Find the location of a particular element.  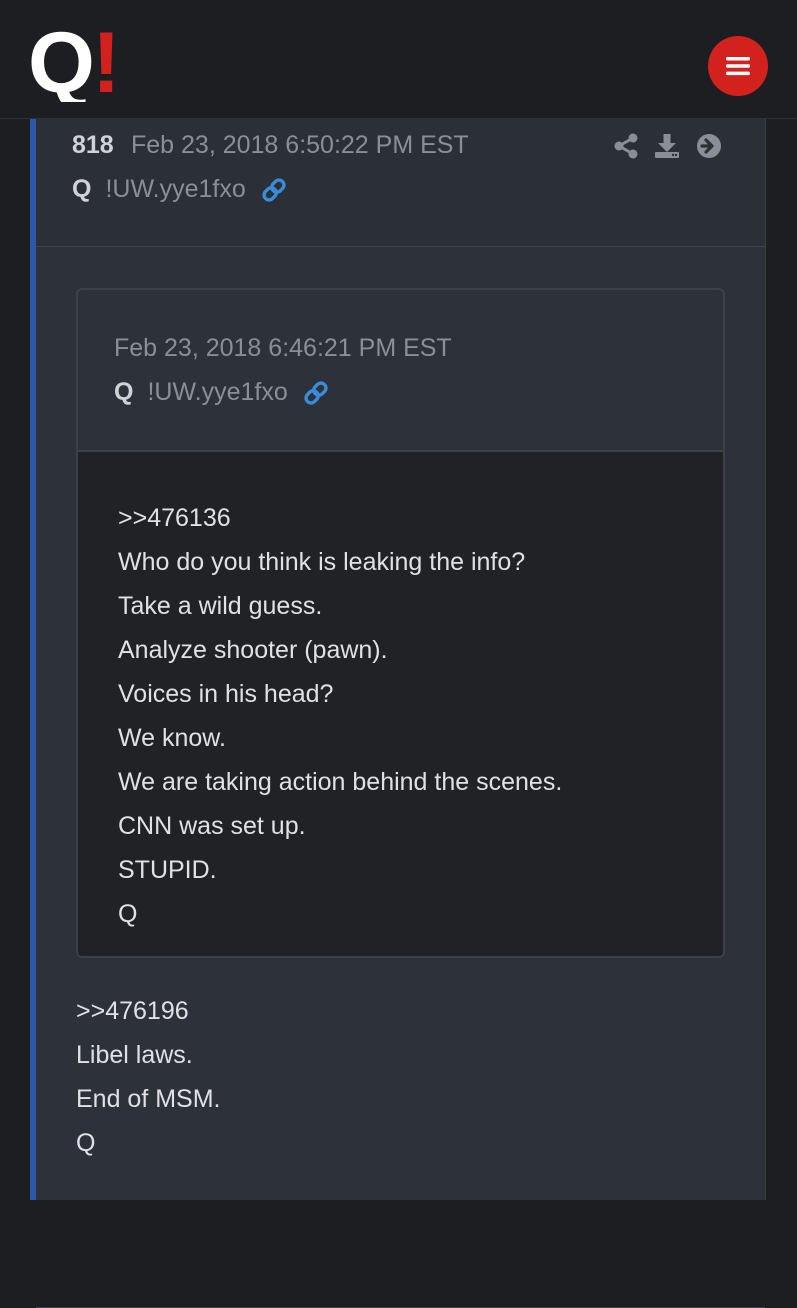

quoted-post-date: Feb 23, 2018 6:46:21 PM EST is located at coordinates (283, 348).